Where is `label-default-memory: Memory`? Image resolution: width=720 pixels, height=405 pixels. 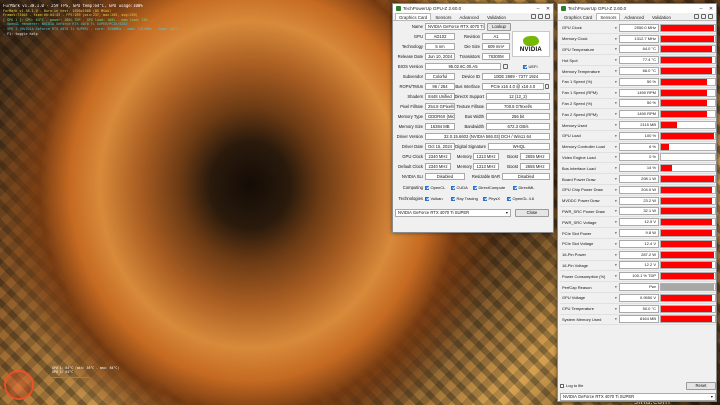
label-default-memory: Memory is located at coordinates (464, 166).